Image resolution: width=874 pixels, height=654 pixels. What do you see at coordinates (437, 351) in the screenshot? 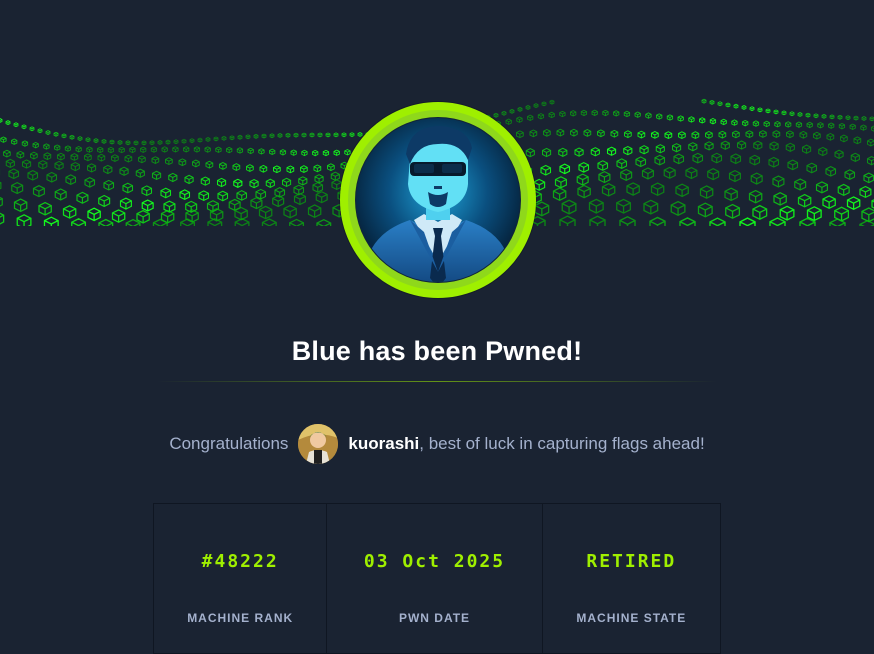
I see `pwned-title: Blue has been Pwned!` at bounding box center [437, 351].